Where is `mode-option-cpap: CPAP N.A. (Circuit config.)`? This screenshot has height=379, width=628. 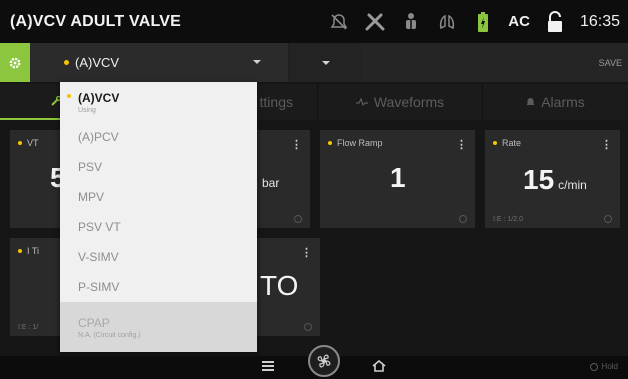
mode-option-cpap: CPAP N.A. (Circuit config.) is located at coordinates (158, 327).